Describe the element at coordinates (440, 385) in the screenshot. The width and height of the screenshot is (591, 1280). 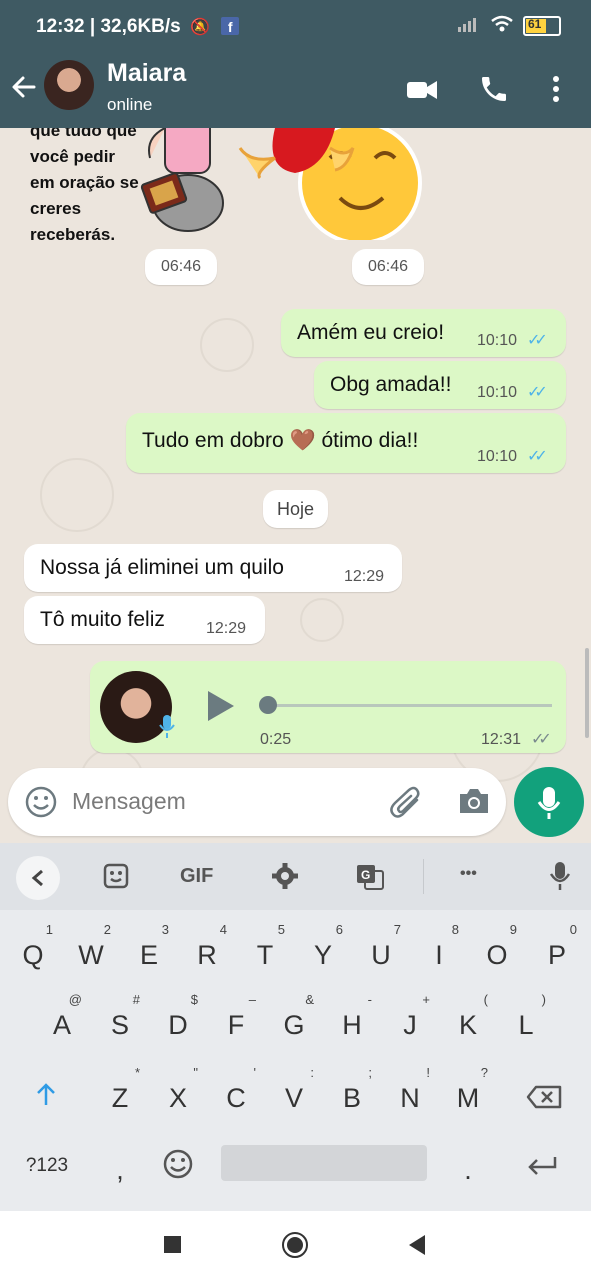
I see `message-bubble-outgoing: Obg amada!! 10:10 ✓✓` at that location.